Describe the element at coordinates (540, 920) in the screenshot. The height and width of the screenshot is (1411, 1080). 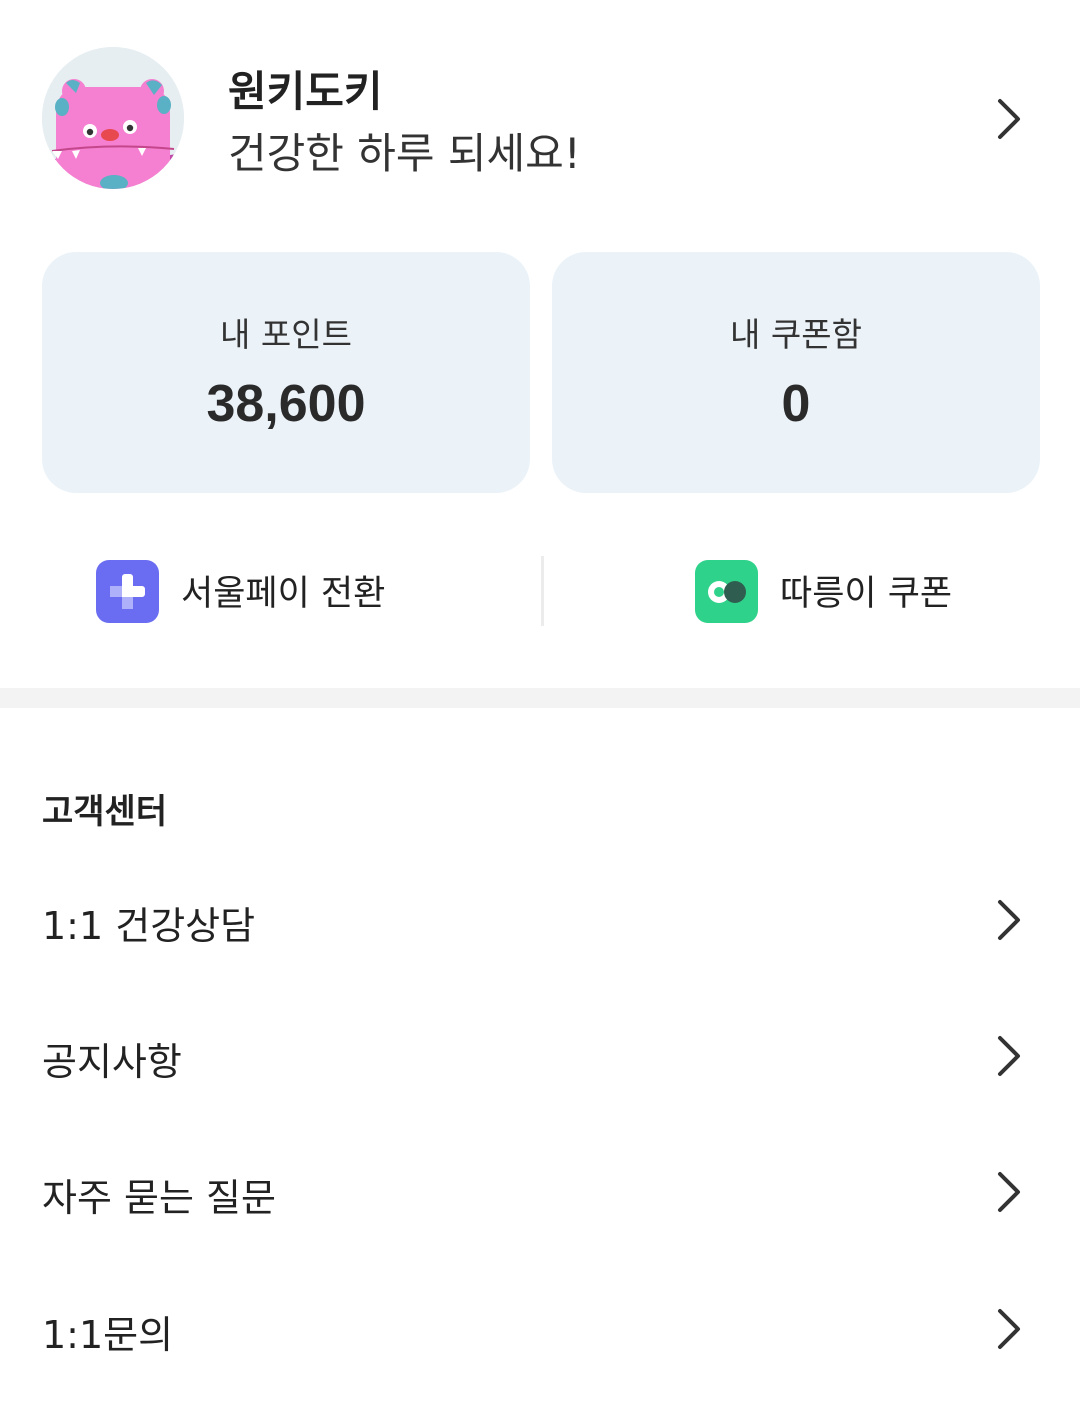
I see `menu-item-health-consult: 1:1 건강상담` at that location.